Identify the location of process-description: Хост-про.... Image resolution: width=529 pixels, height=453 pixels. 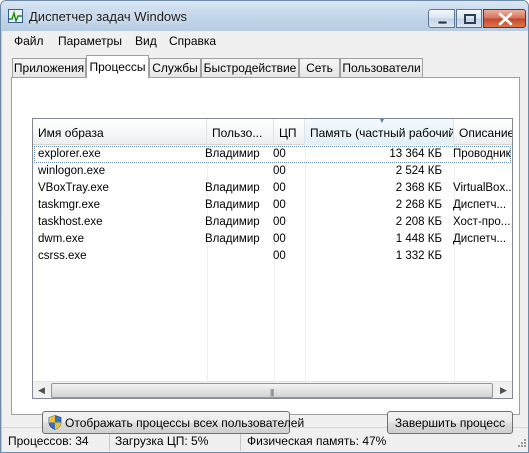
(482, 222).